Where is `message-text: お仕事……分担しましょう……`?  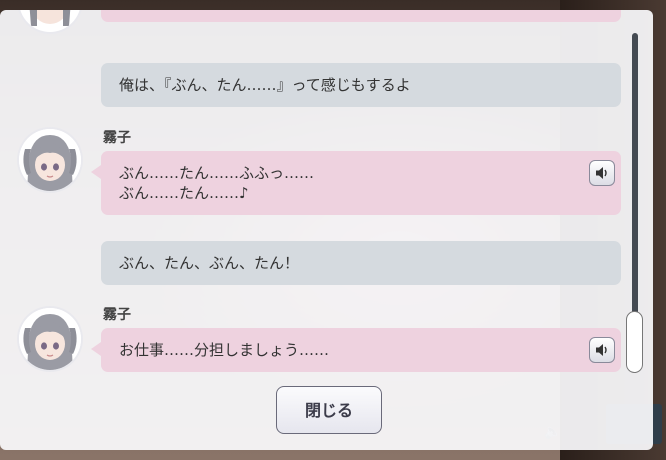
message-text: お仕事……分担しましょう…… is located at coordinates (224, 350).